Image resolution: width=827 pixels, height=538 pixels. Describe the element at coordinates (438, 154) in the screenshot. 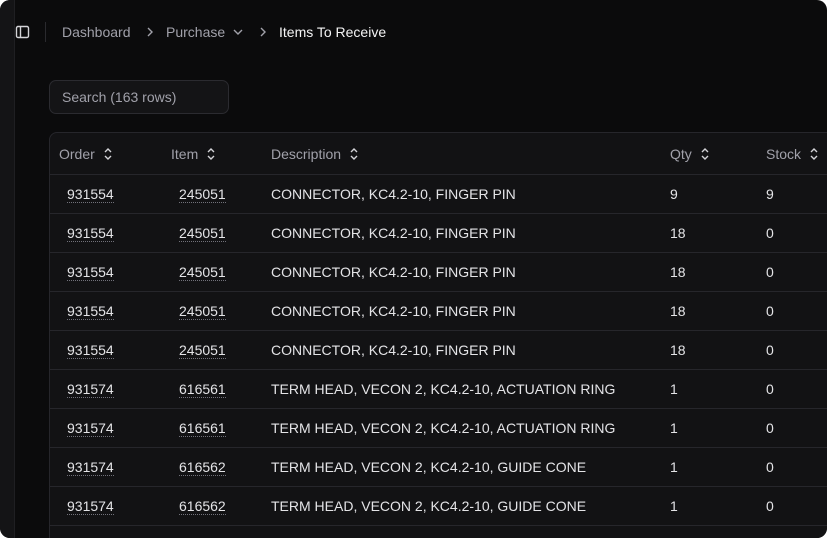

I see `table-header: Order Item Description Qty Stock` at that location.